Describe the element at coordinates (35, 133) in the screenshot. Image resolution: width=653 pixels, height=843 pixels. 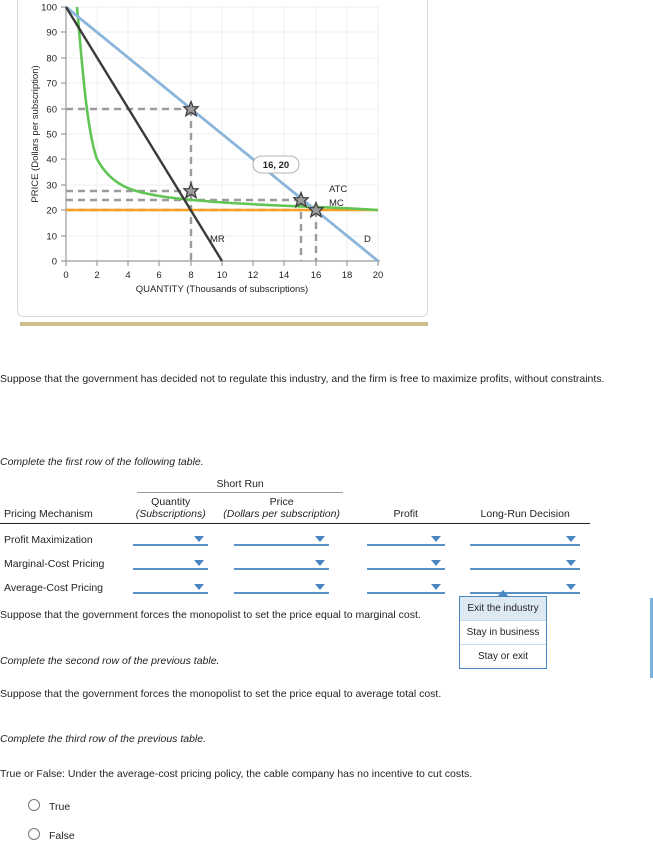
I see `y-axis-title: PRICE (Dollars per subscription)` at that location.